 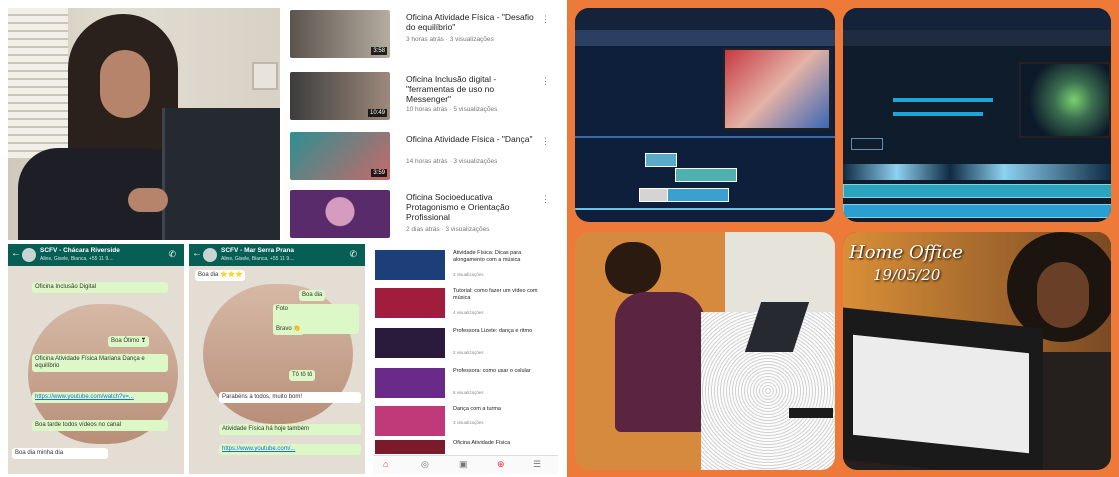 What do you see at coordinates (290, 429) in the screenshot?
I see `chat-message: Atividade Física há hoje também` at bounding box center [290, 429].